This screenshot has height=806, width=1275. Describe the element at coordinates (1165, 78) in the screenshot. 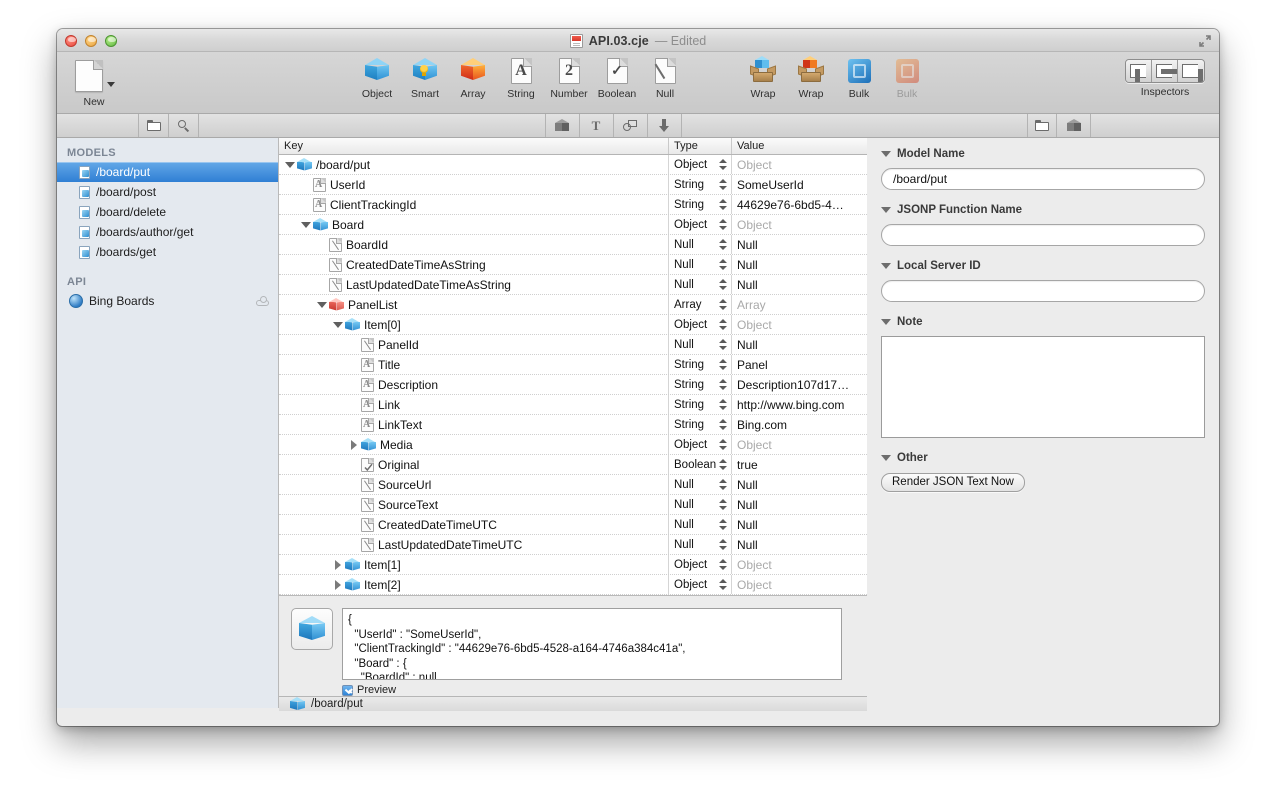

I see `inspectors-control: Inspectors` at that location.